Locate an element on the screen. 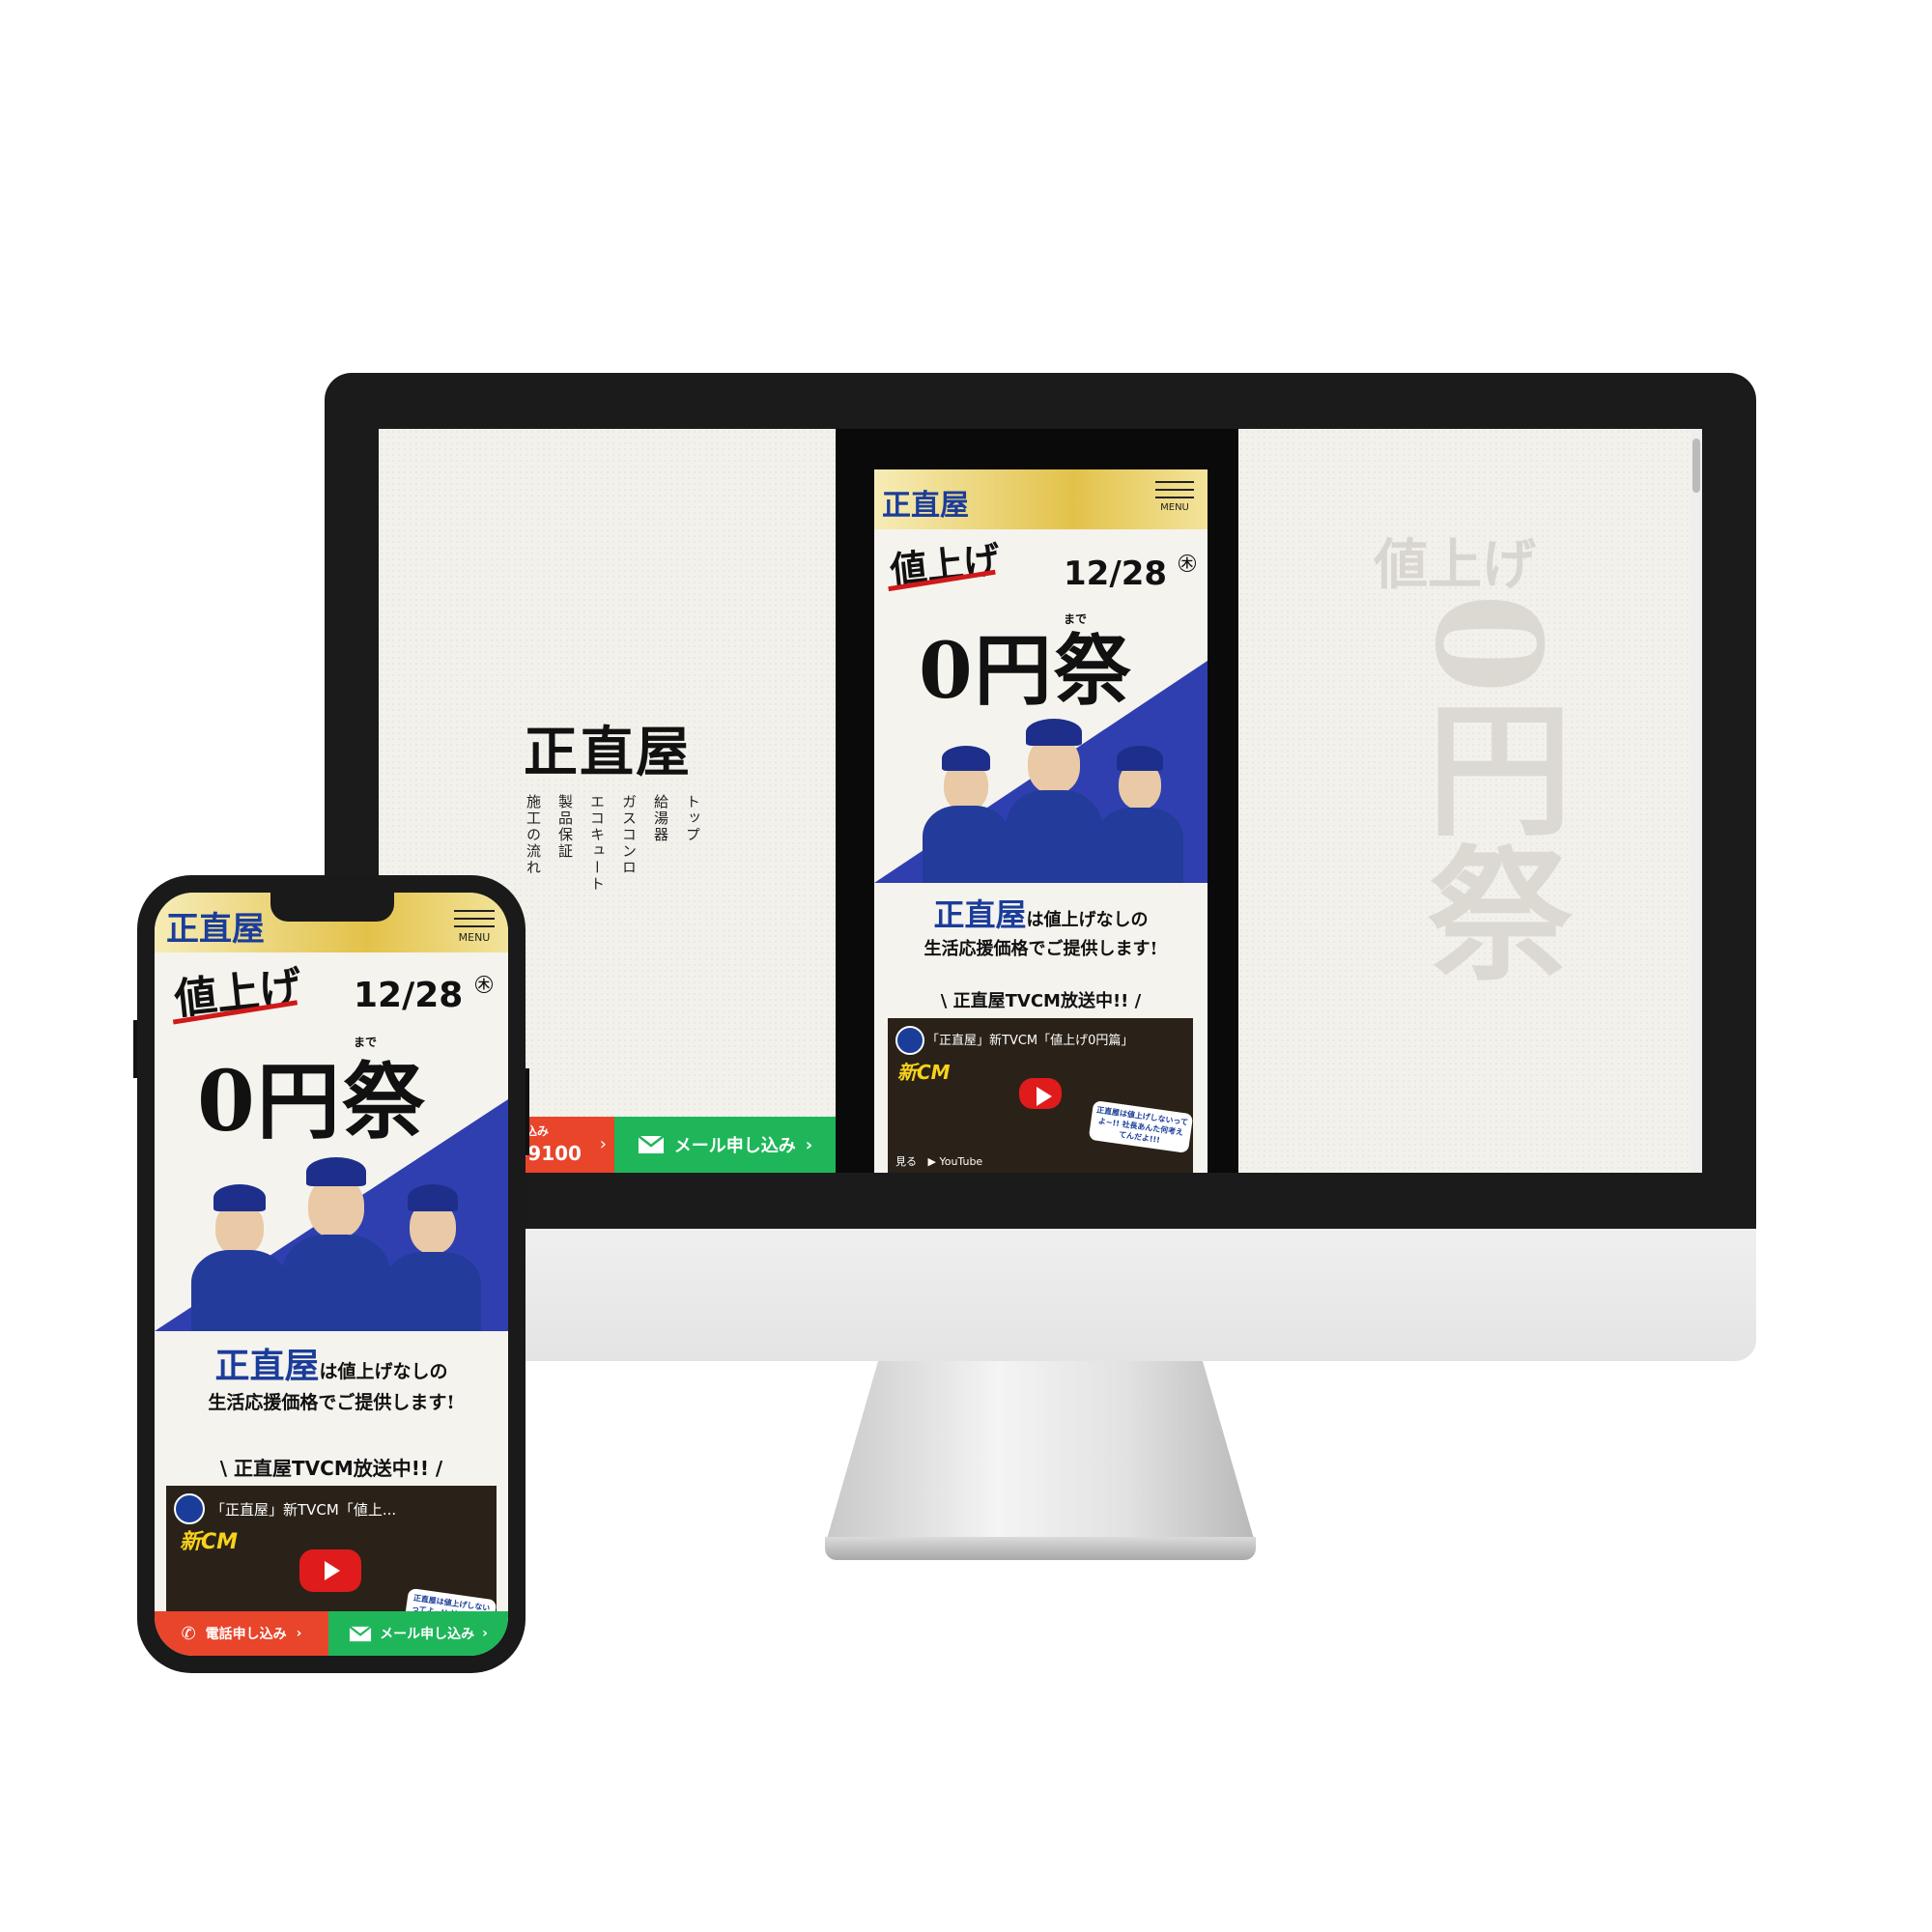 The height and width of the screenshot is (1932, 1932). mobile-cta-bar: ✆ 電話申し込み › メール申し込み › is located at coordinates (331, 1633).